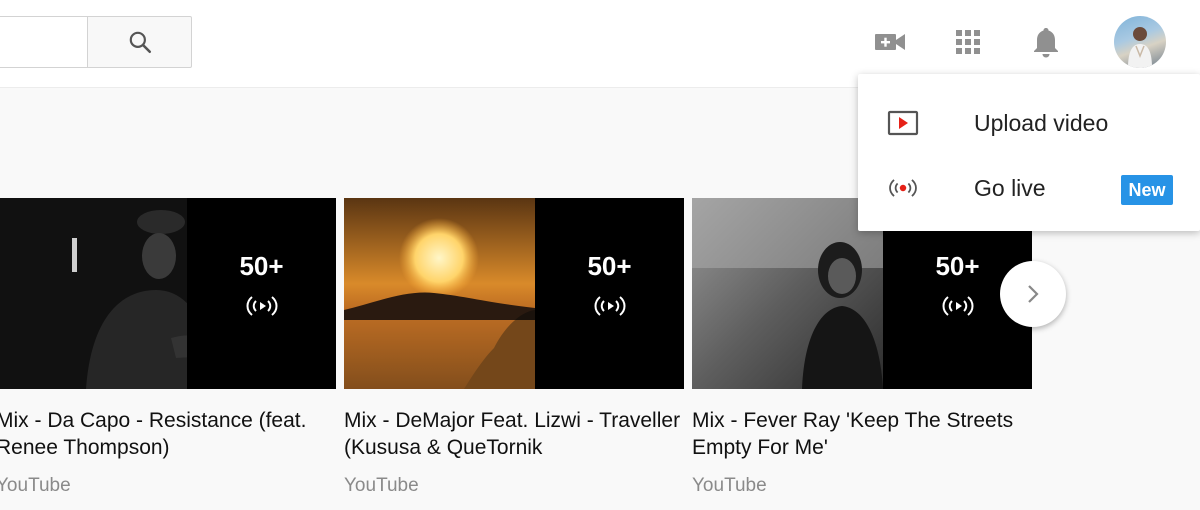  What do you see at coordinates (1010, 188) in the screenshot?
I see `menu-item-label: Go live` at bounding box center [1010, 188].